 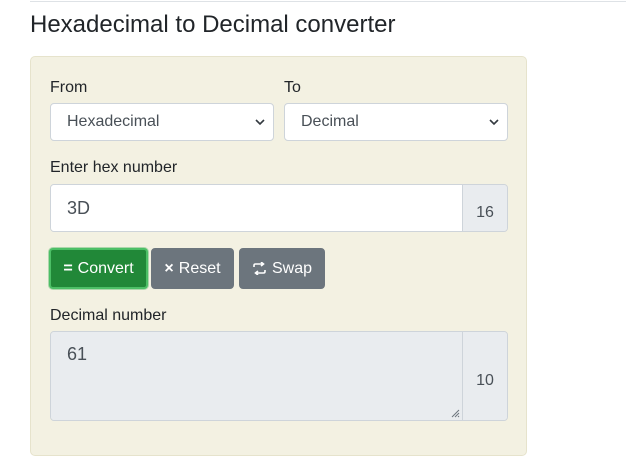 I want to click on times-icon: ×, so click(x=169, y=268).